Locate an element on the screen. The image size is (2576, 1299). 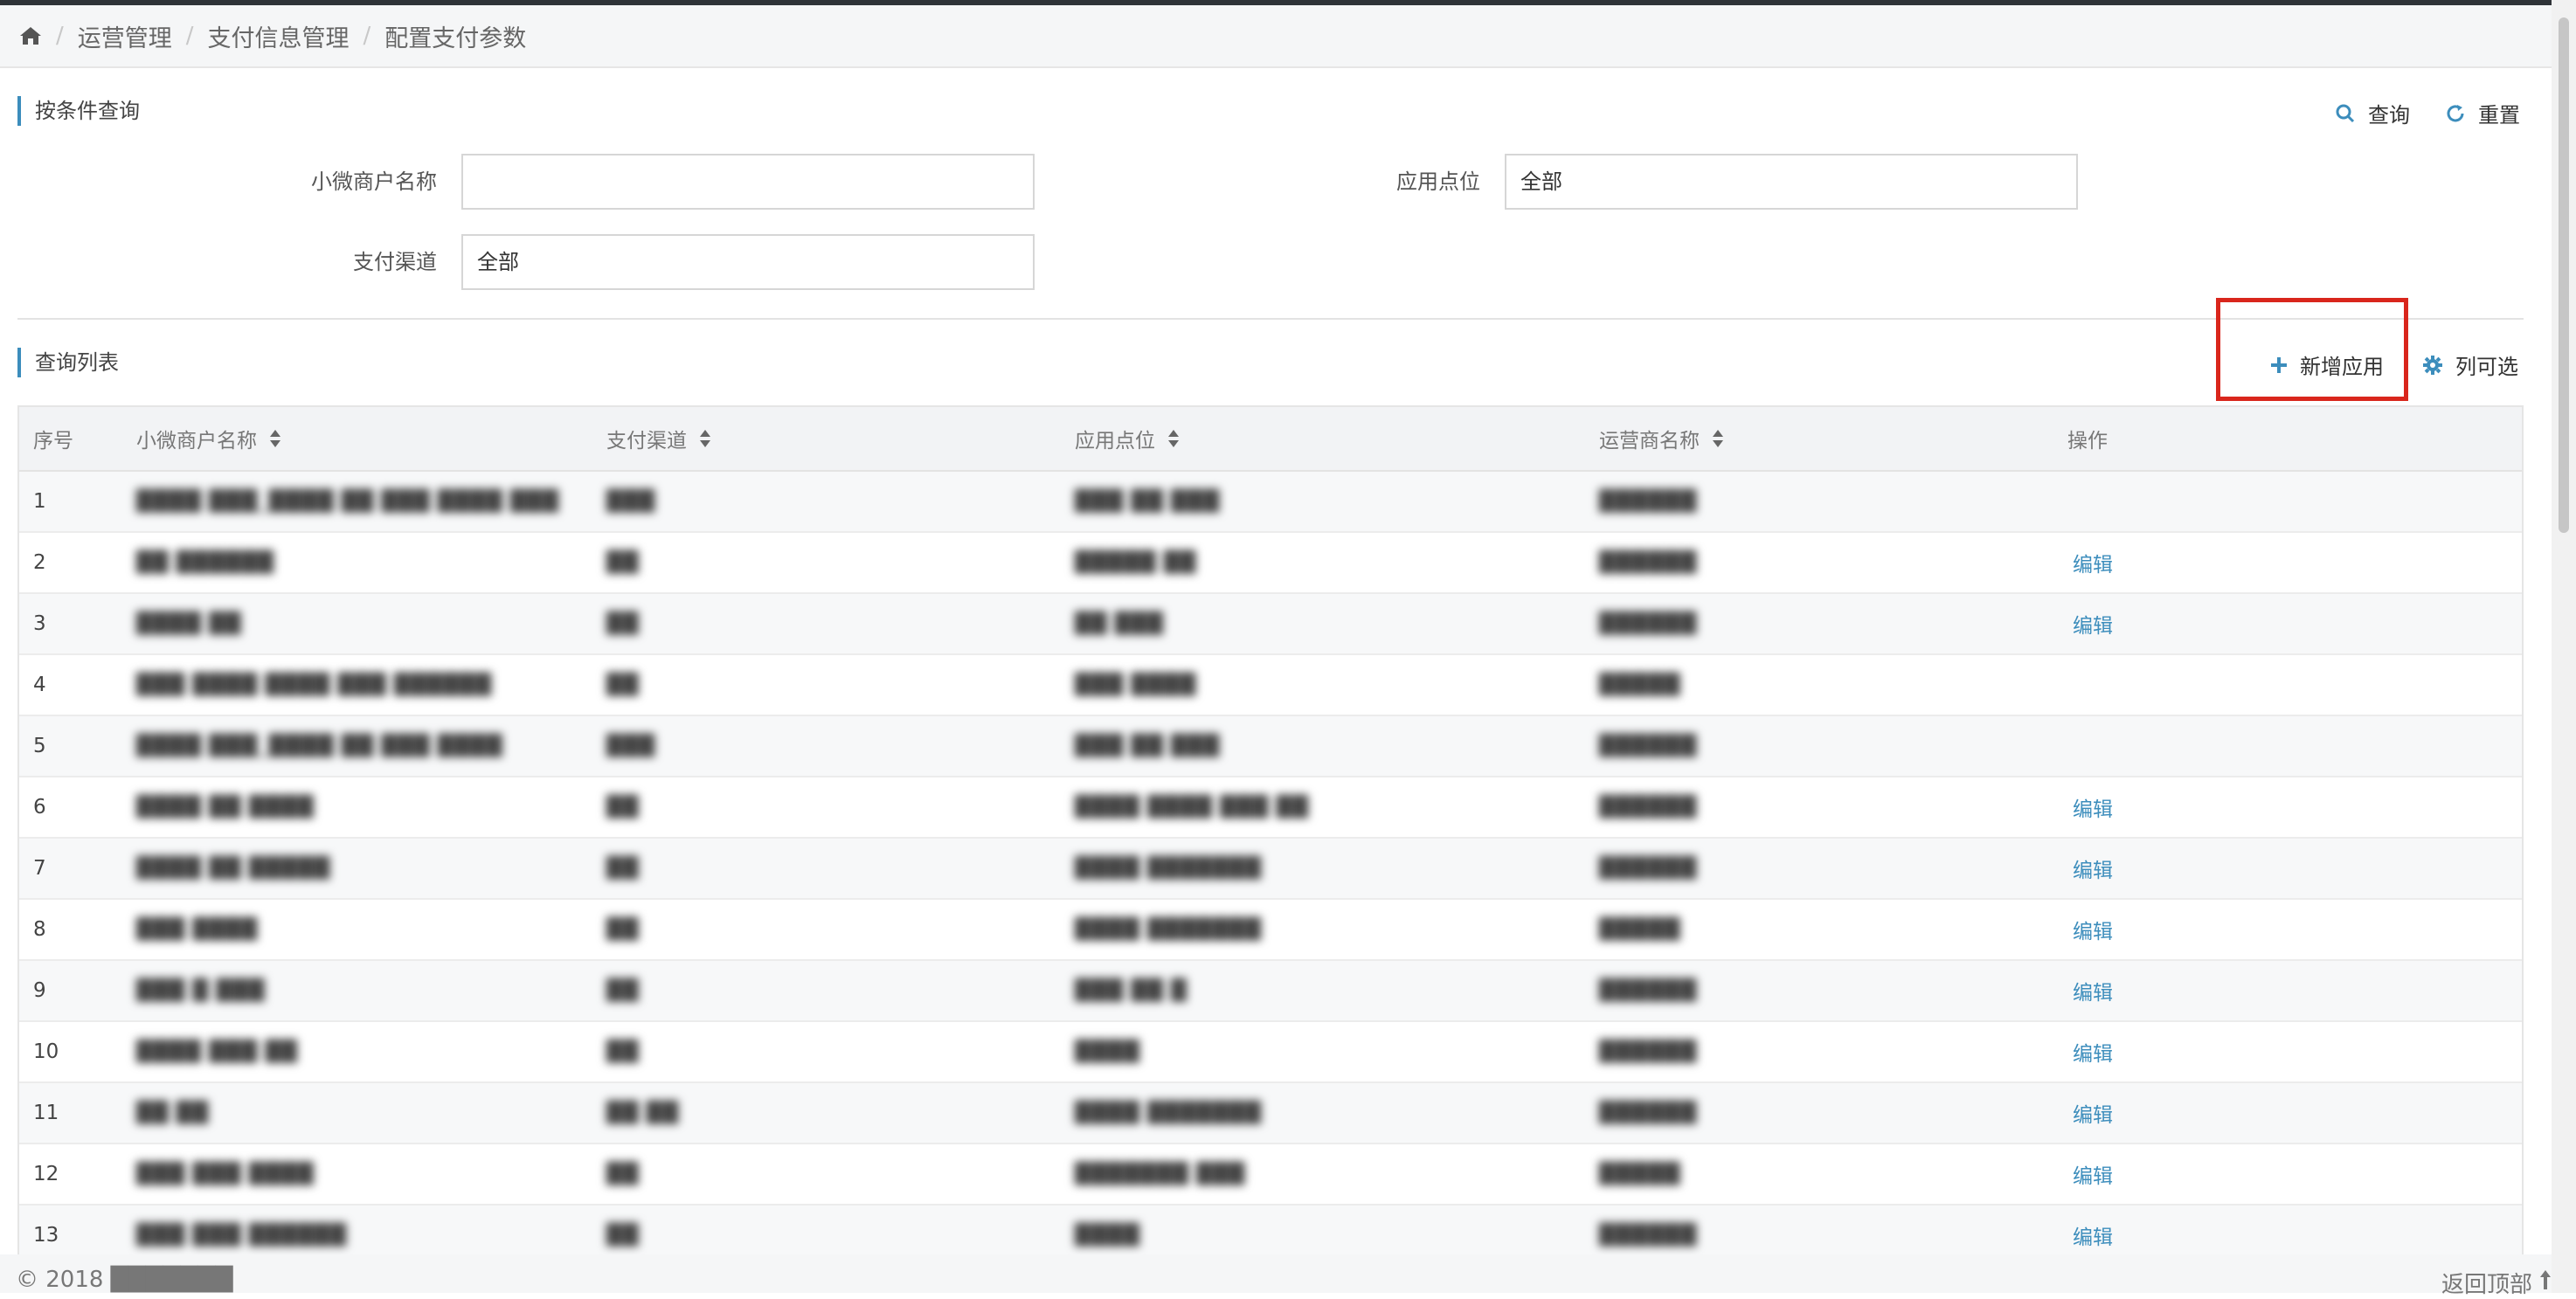
cell-no: 6 is located at coordinates (39, 808).